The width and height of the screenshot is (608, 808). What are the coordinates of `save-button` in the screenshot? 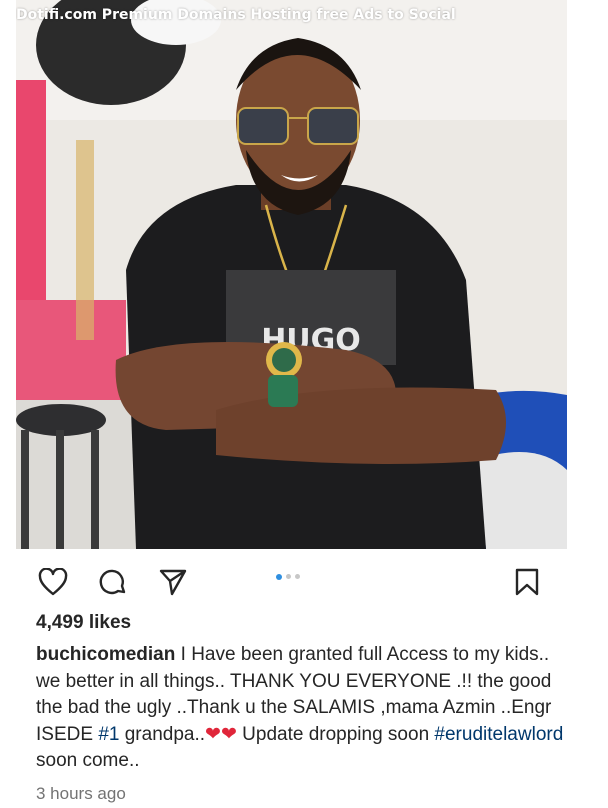 It's located at (527, 582).